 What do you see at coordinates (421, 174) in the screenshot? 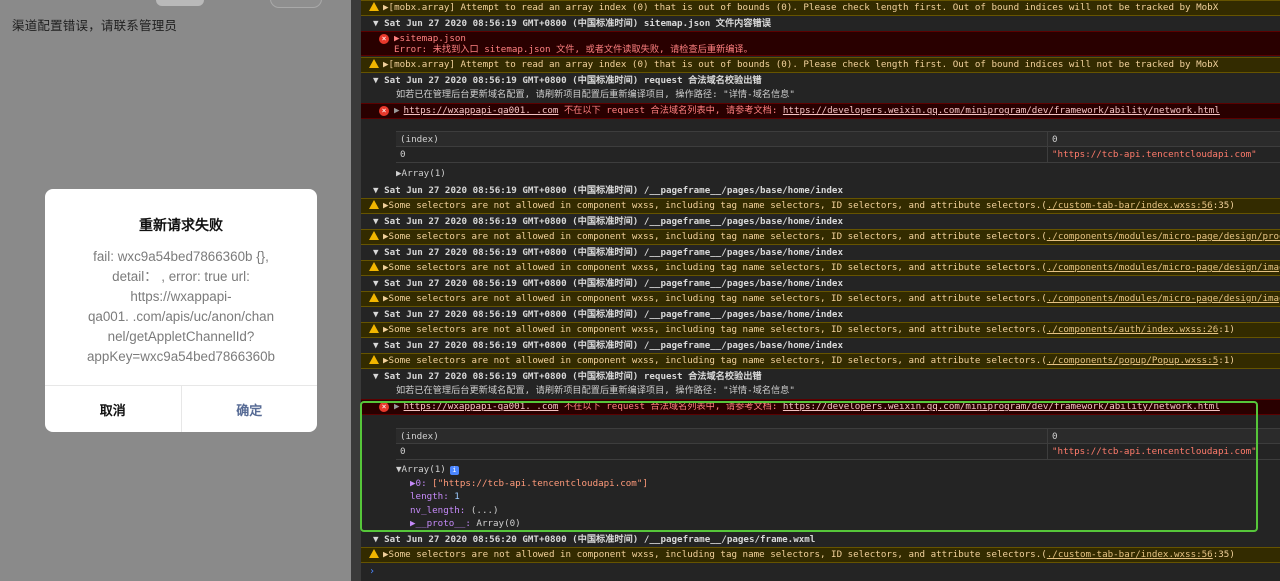
I see `array-collapsed: ▶Array(1)` at bounding box center [421, 174].